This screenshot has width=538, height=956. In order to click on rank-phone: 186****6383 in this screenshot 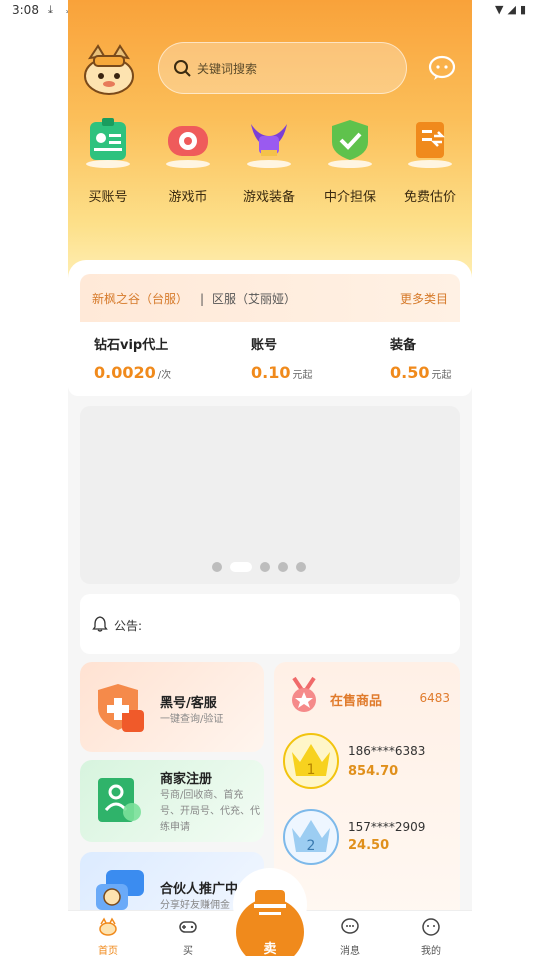, I will do `click(387, 751)`.